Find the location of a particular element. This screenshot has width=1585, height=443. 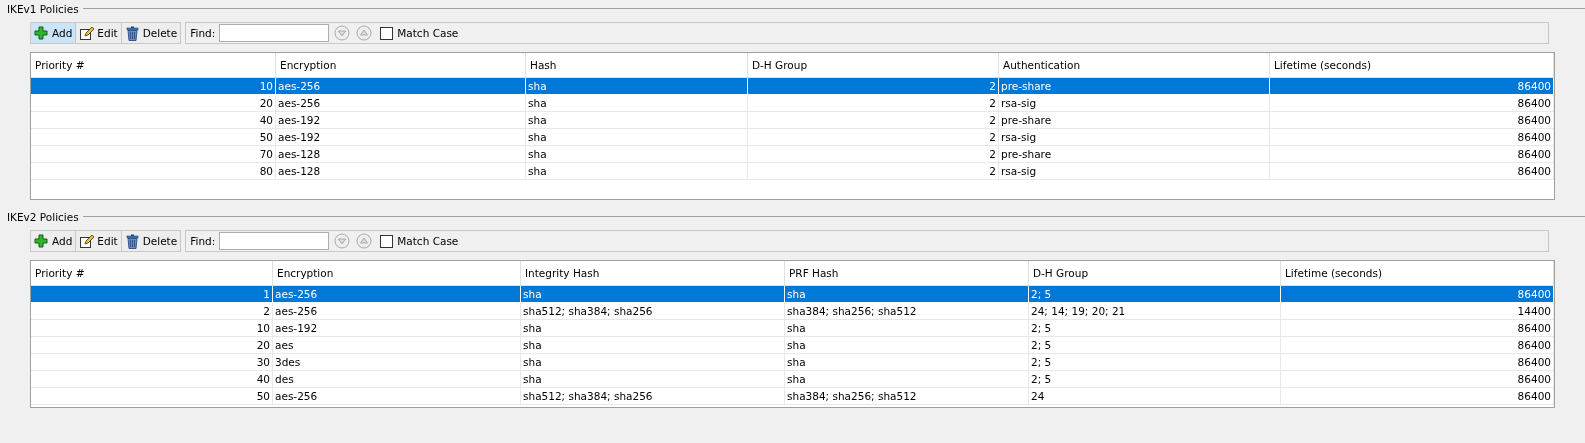

table-row: 50 aes-192 sha 2 rsa-sig 86400 is located at coordinates (792, 137).